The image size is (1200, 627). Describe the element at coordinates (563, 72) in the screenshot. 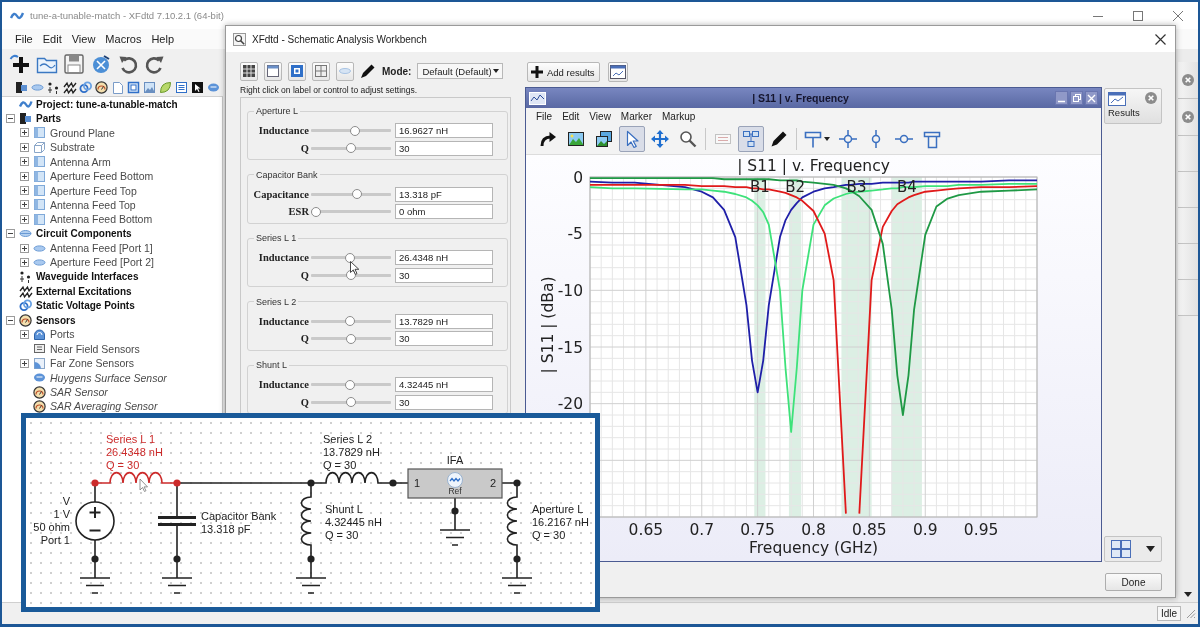

I see `add-results-button: Add results` at that location.